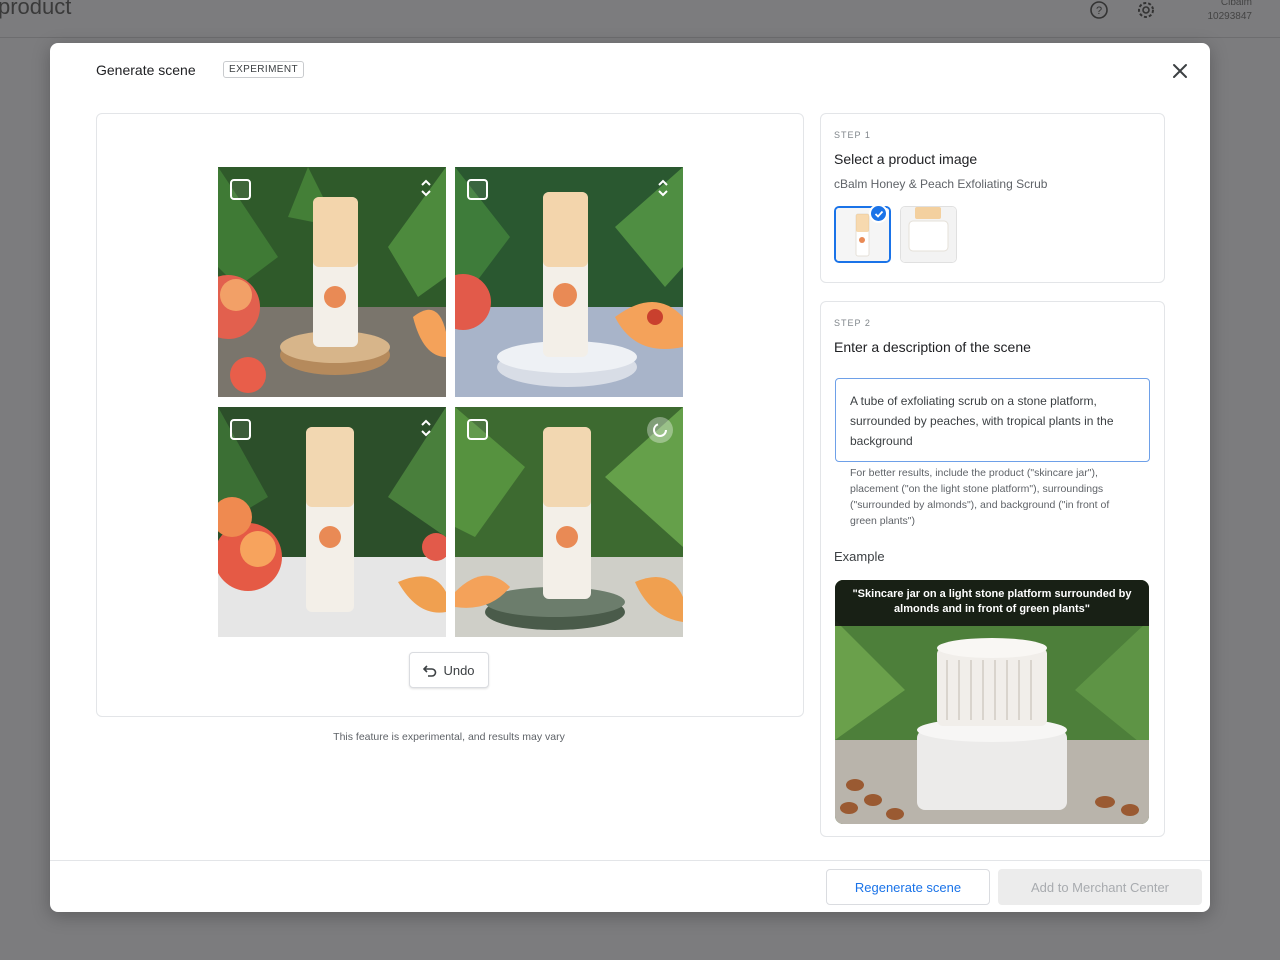 The width and height of the screenshot is (1280, 960). Describe the element at coordinates (906, 159) in the screenshot. I see `step1-title: Select a product image` at that location.